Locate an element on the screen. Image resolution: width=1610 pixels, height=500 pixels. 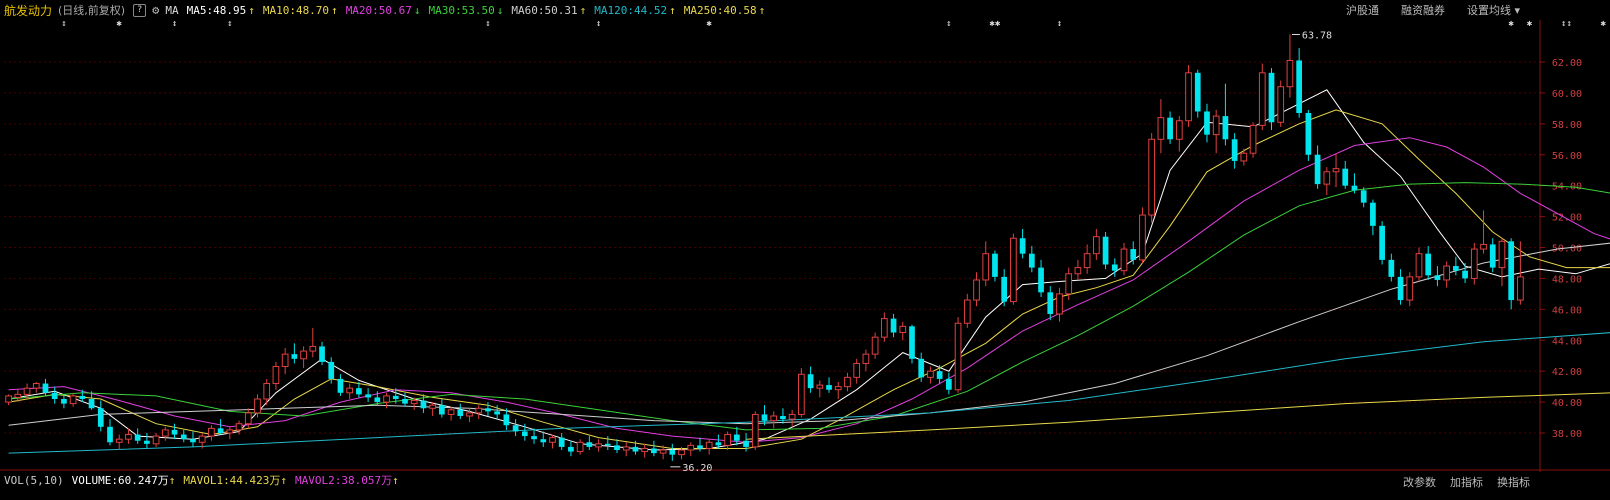
switch-indicator-button: 换指标 is located at coordinates (1513, 482).